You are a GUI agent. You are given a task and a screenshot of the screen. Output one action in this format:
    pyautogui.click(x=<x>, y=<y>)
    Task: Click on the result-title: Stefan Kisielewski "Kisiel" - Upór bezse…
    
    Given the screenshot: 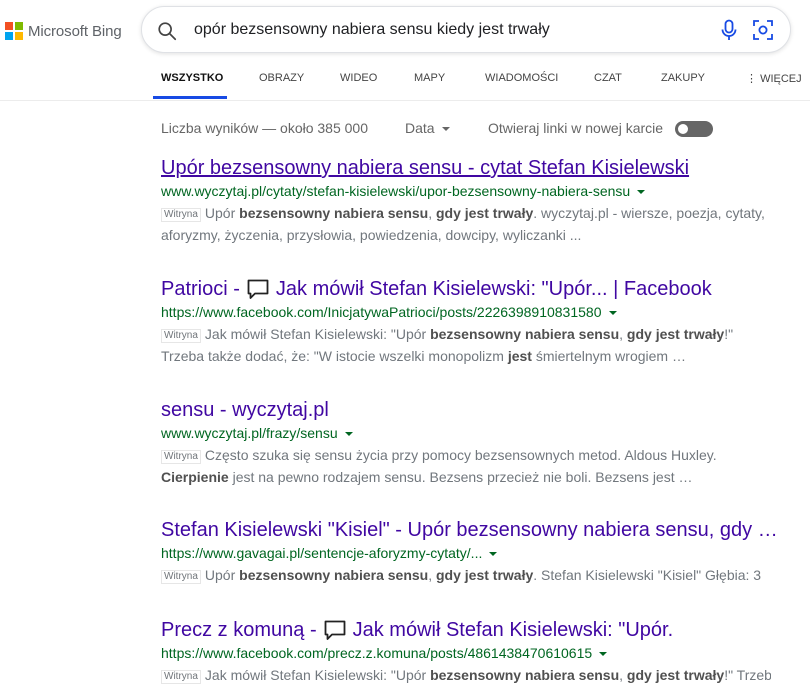 What is the action you would take?
    pyautogui.click(x=469, y=530)
    